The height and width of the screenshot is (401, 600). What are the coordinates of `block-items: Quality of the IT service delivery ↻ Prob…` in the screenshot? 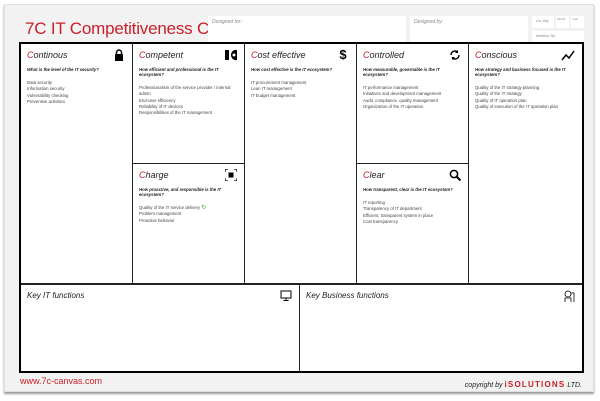 It's located at (173, 214).